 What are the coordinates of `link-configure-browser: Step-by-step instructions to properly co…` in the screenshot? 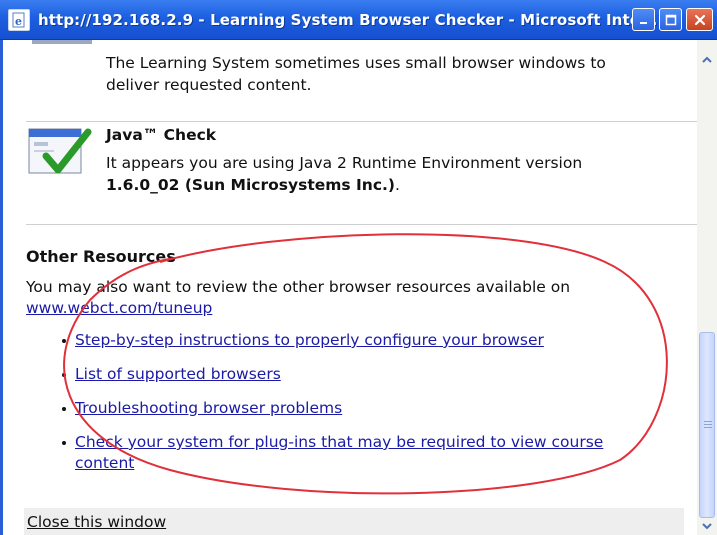 It's located at (309, 340).